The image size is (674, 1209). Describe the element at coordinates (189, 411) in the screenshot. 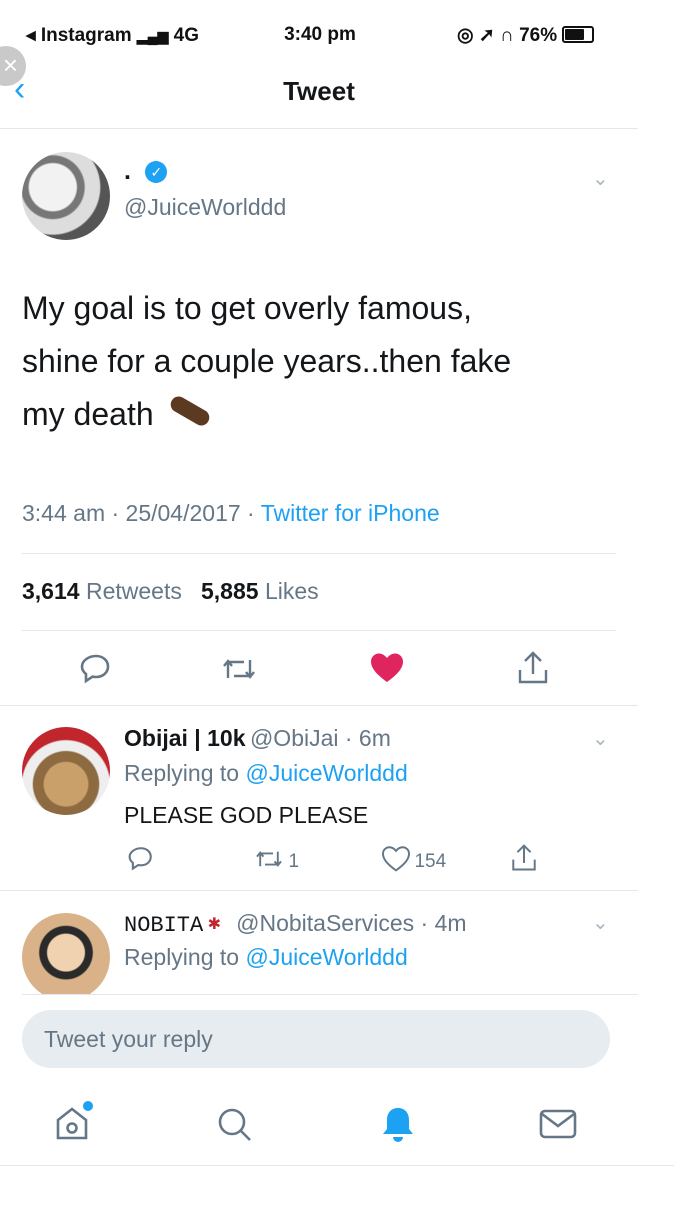

I see `coffin-emoji-icon` at that location.